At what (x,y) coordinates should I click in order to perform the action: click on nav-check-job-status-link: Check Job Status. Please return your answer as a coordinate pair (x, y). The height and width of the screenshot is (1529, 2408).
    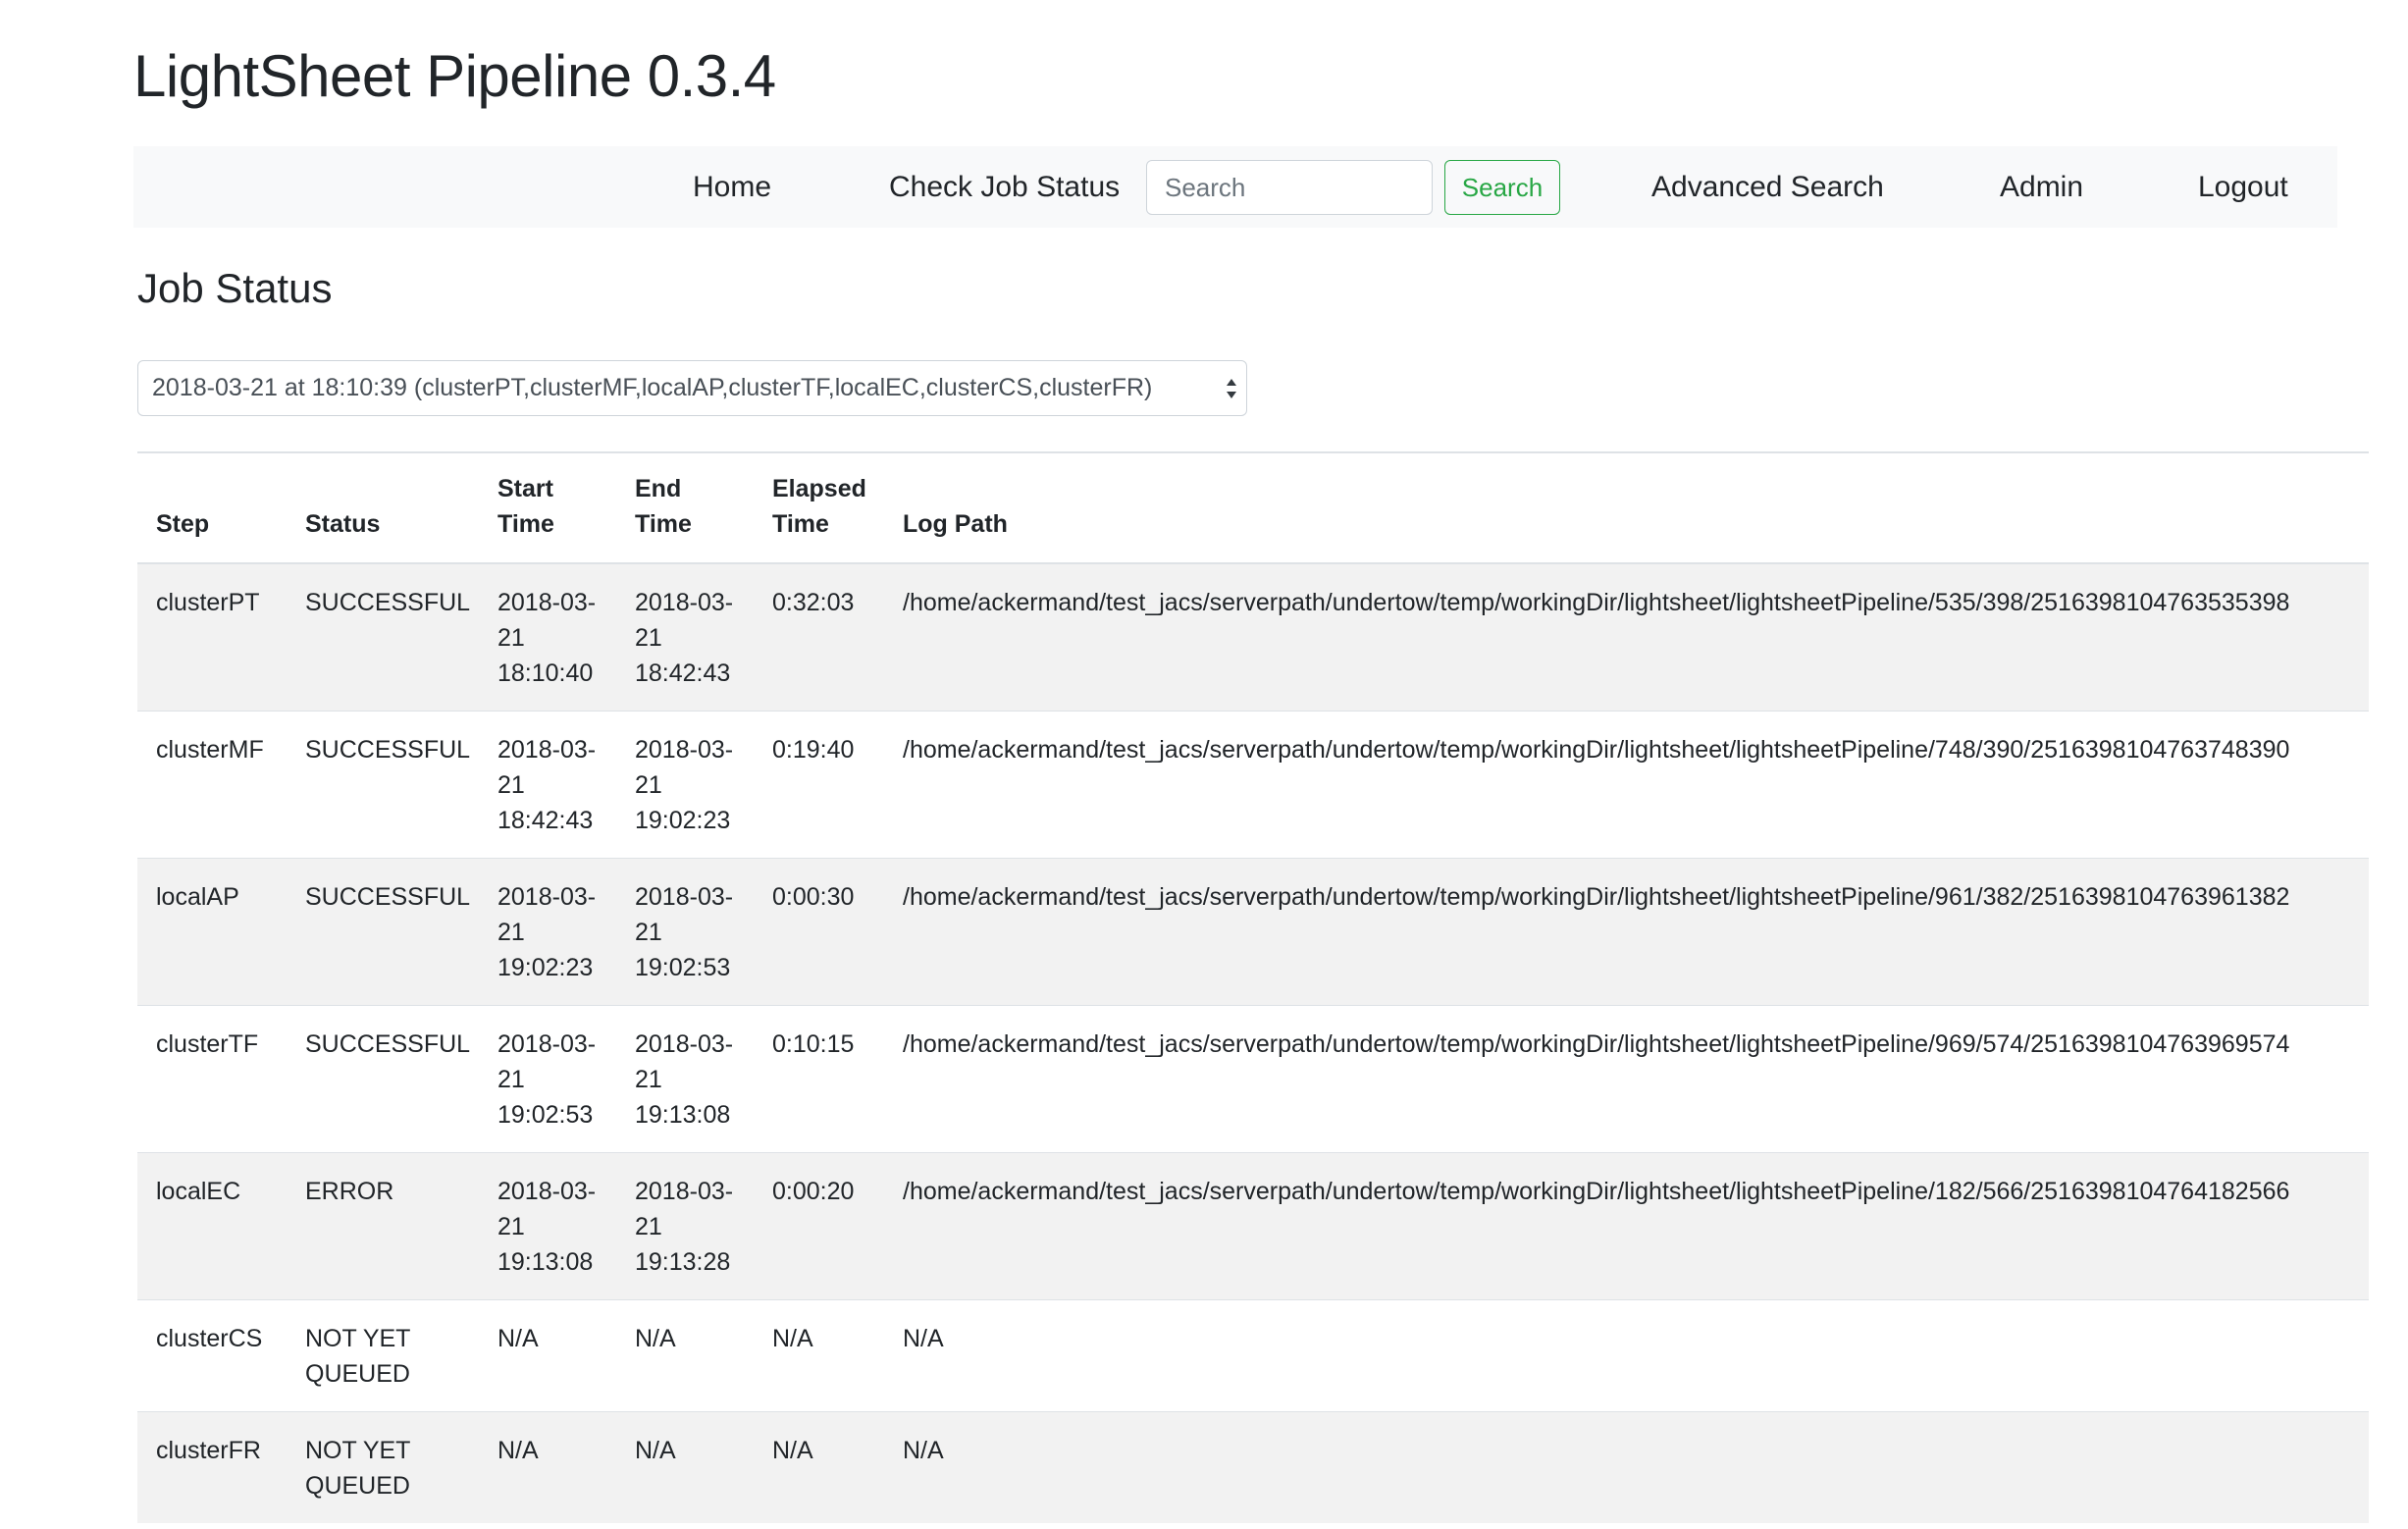
    Looking at the image, I should click on (1004, 187).